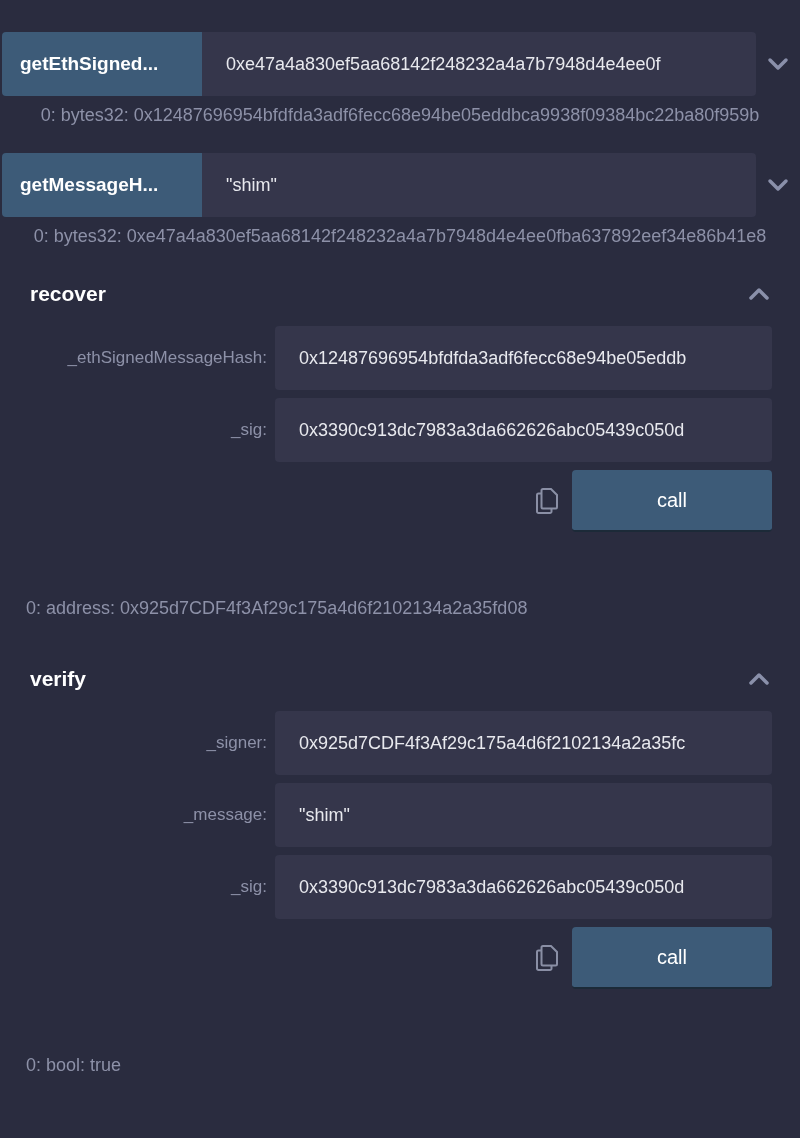 This screenshot has width=800, height=1138. Describe the element at coordinates (277, 608) in the screenshot. I see `result-text: 0: address: 0x925d7CDF4f3Af29c175a4d6f2102134a2a35fd08` at that location.